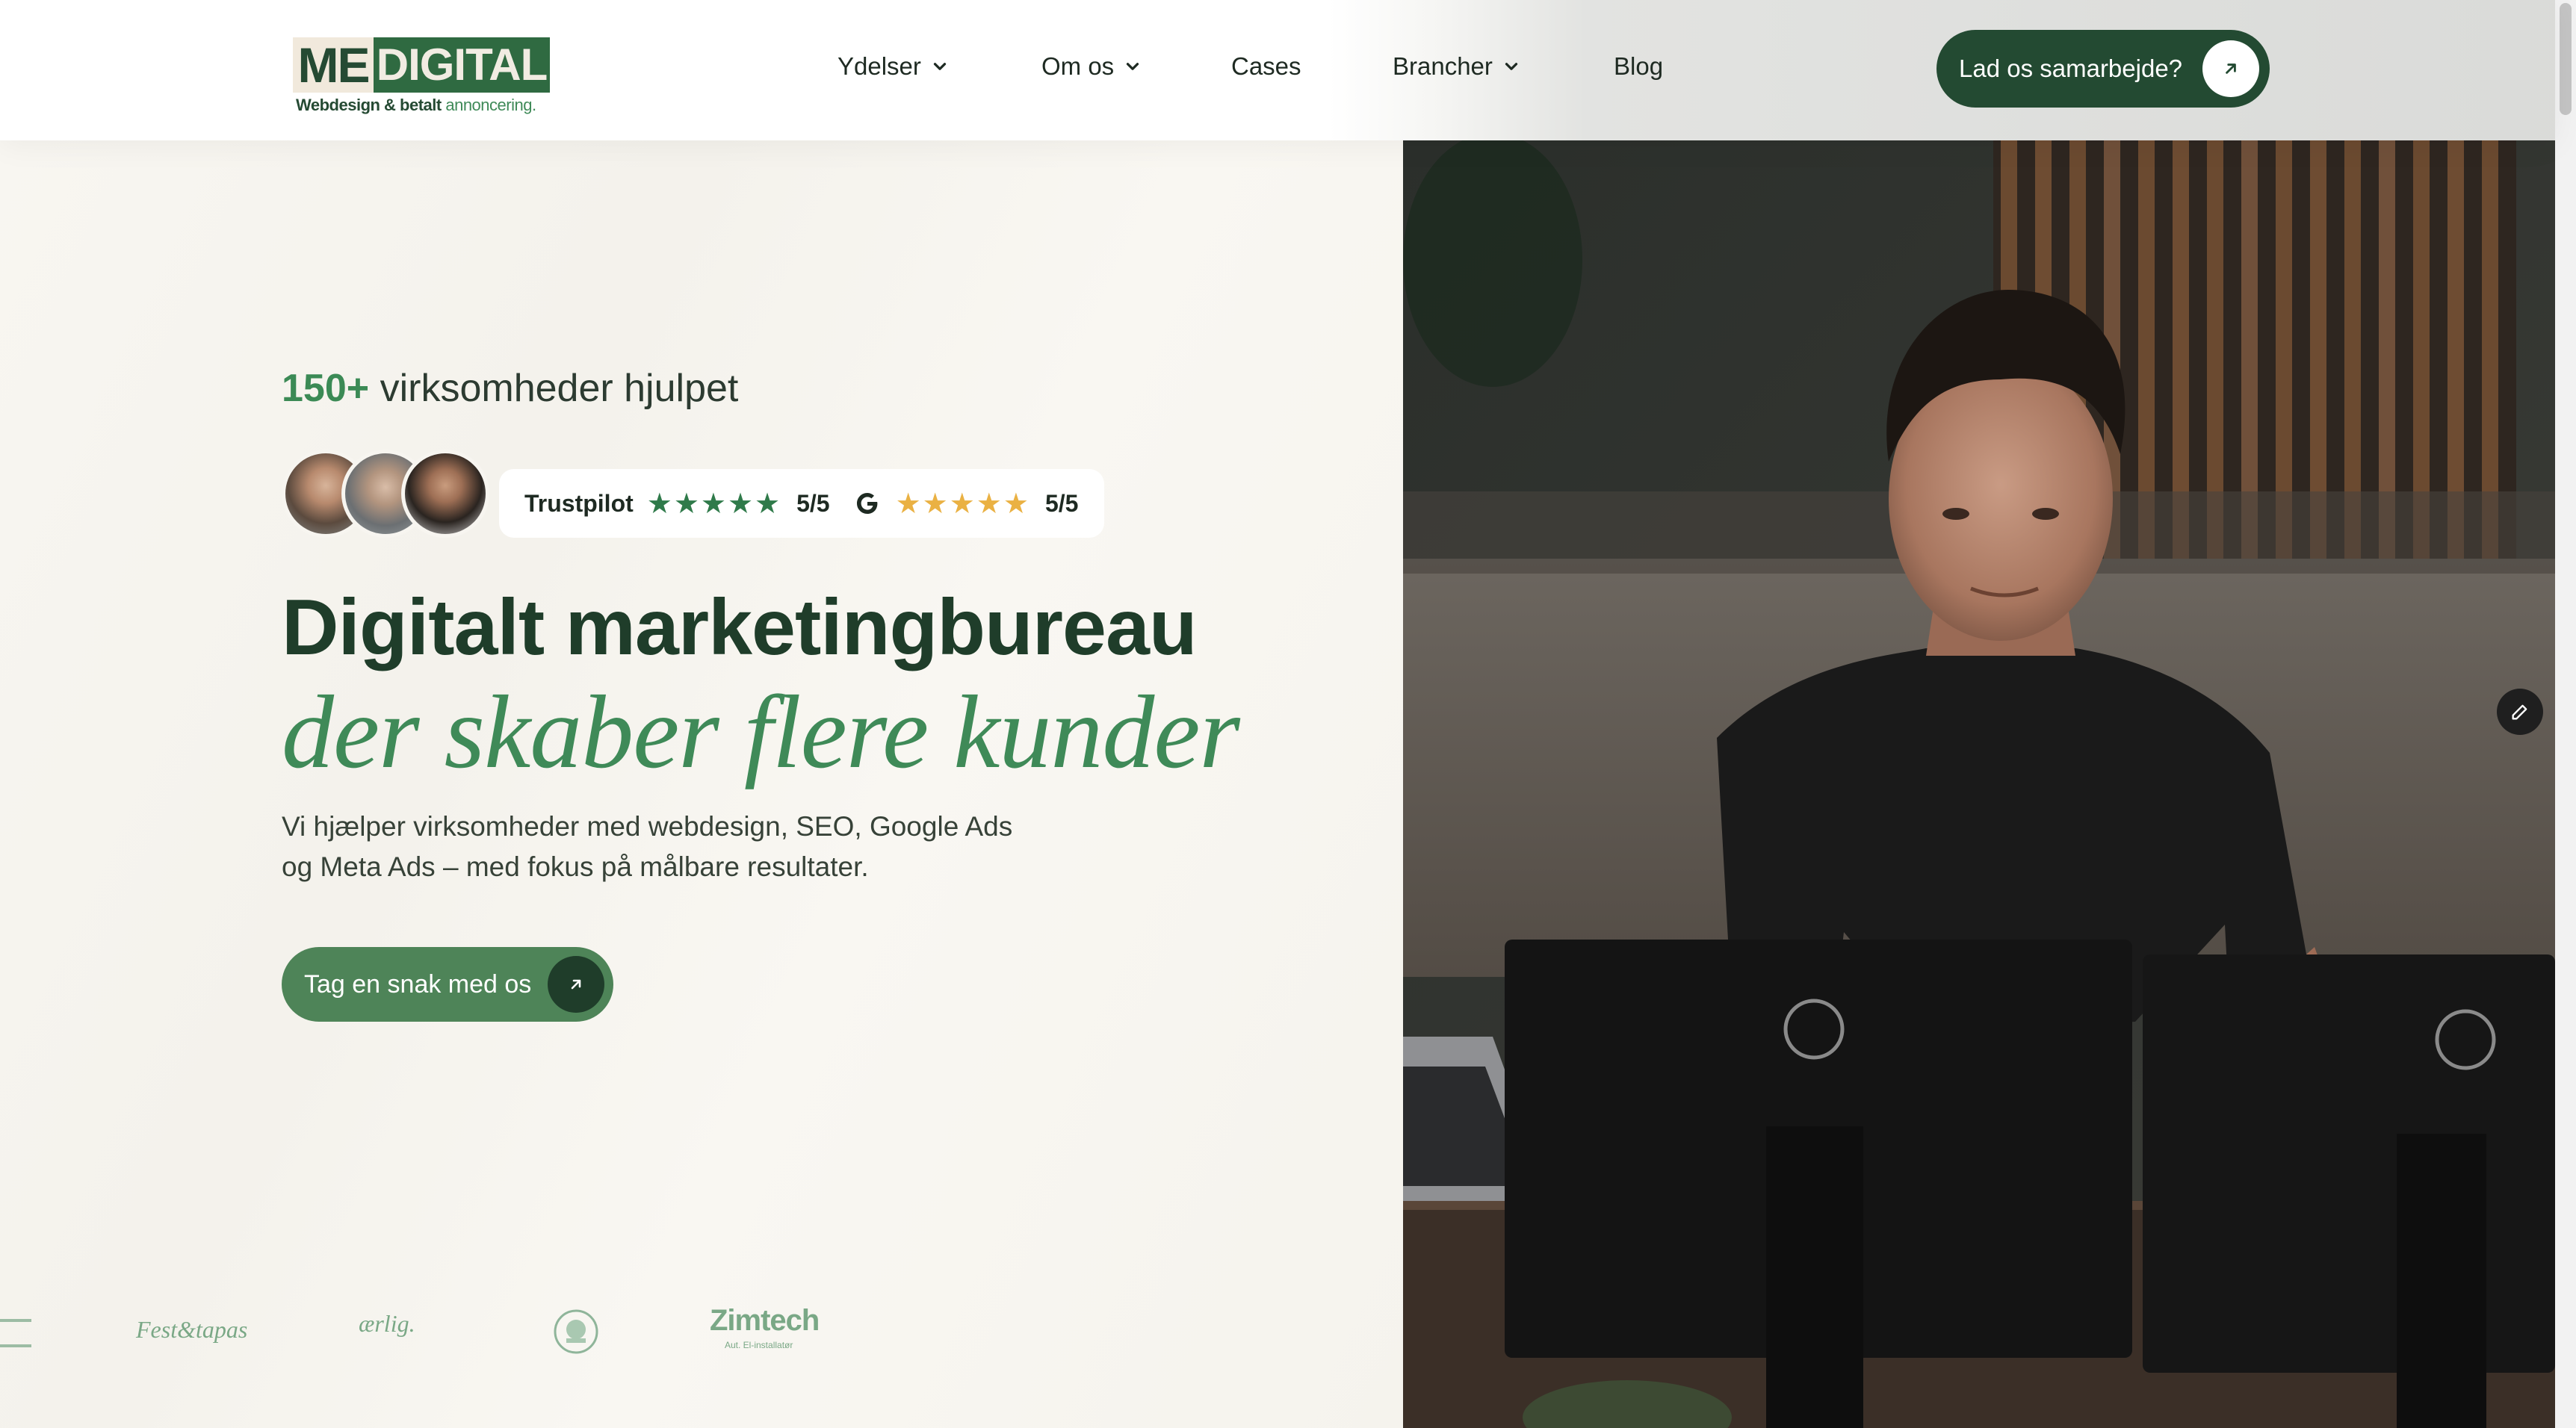 The width and height of the screenshot is (2576, 1428). I want to click on ratings-badge: Trustpilot ★★★★★ 5/5 ★★★★★ 5/5, so click(801, 503).